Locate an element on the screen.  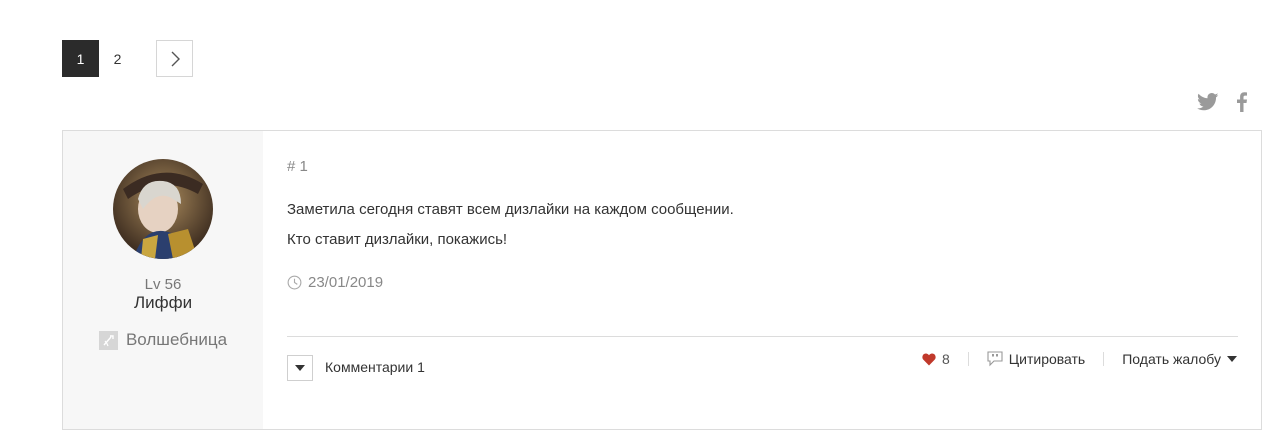
chevron-right-icon is located at coordinates (175, 58).